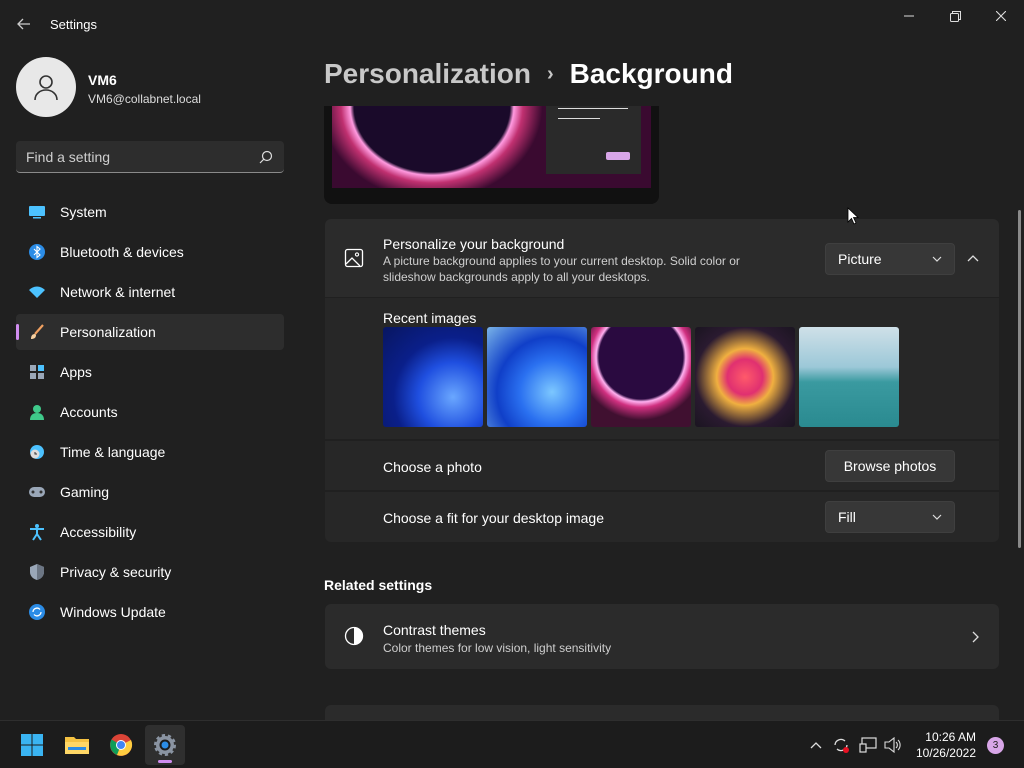 This screenshot has height=768, width=1024. I want to click on search-icon, so click(266, 157).